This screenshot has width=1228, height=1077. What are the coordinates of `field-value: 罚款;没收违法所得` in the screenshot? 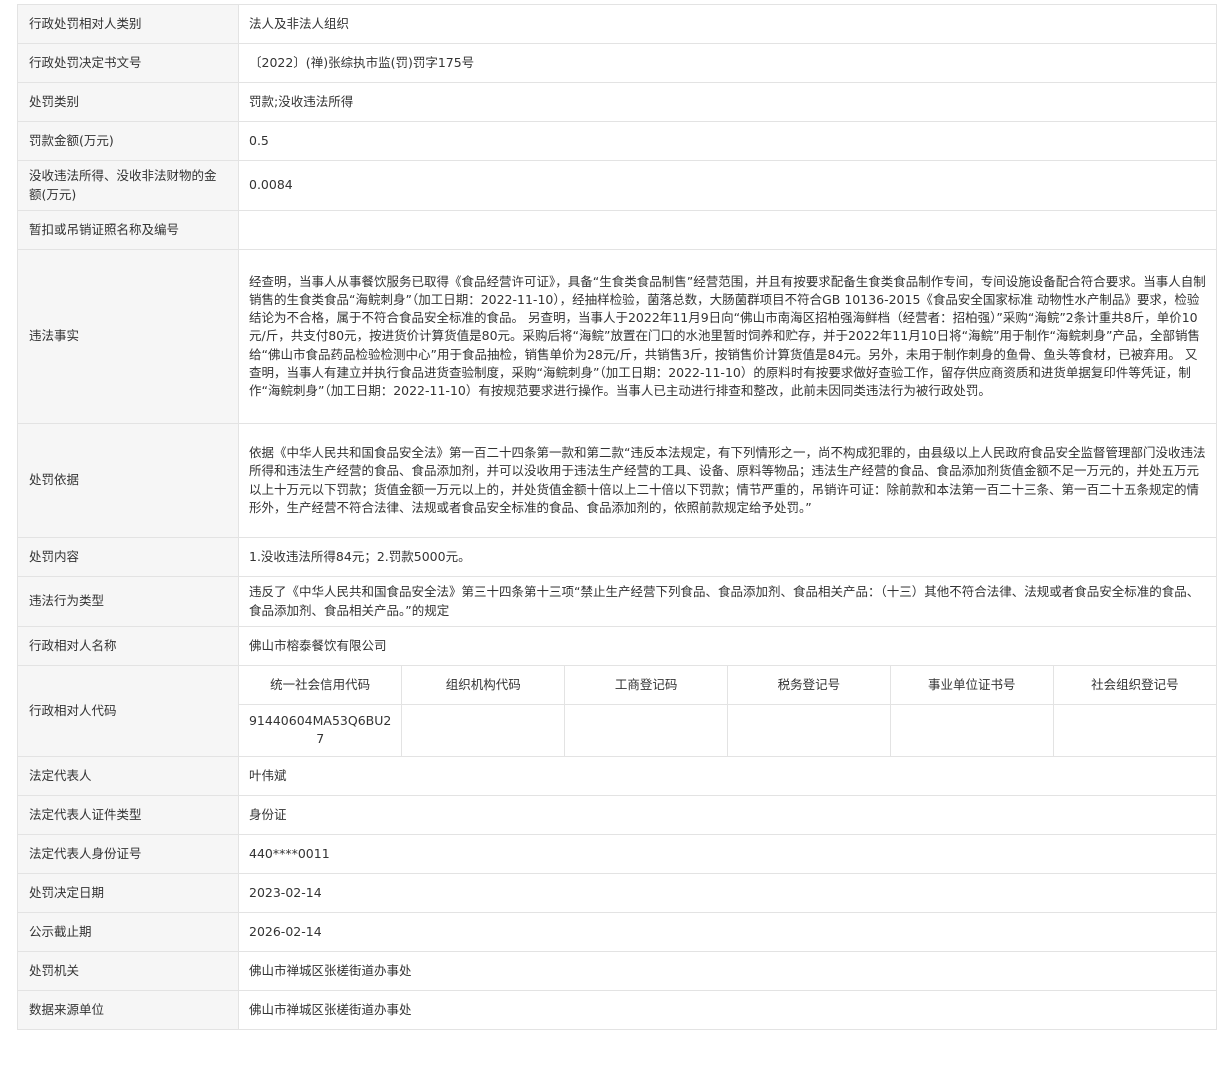 It's located at (727, 102).